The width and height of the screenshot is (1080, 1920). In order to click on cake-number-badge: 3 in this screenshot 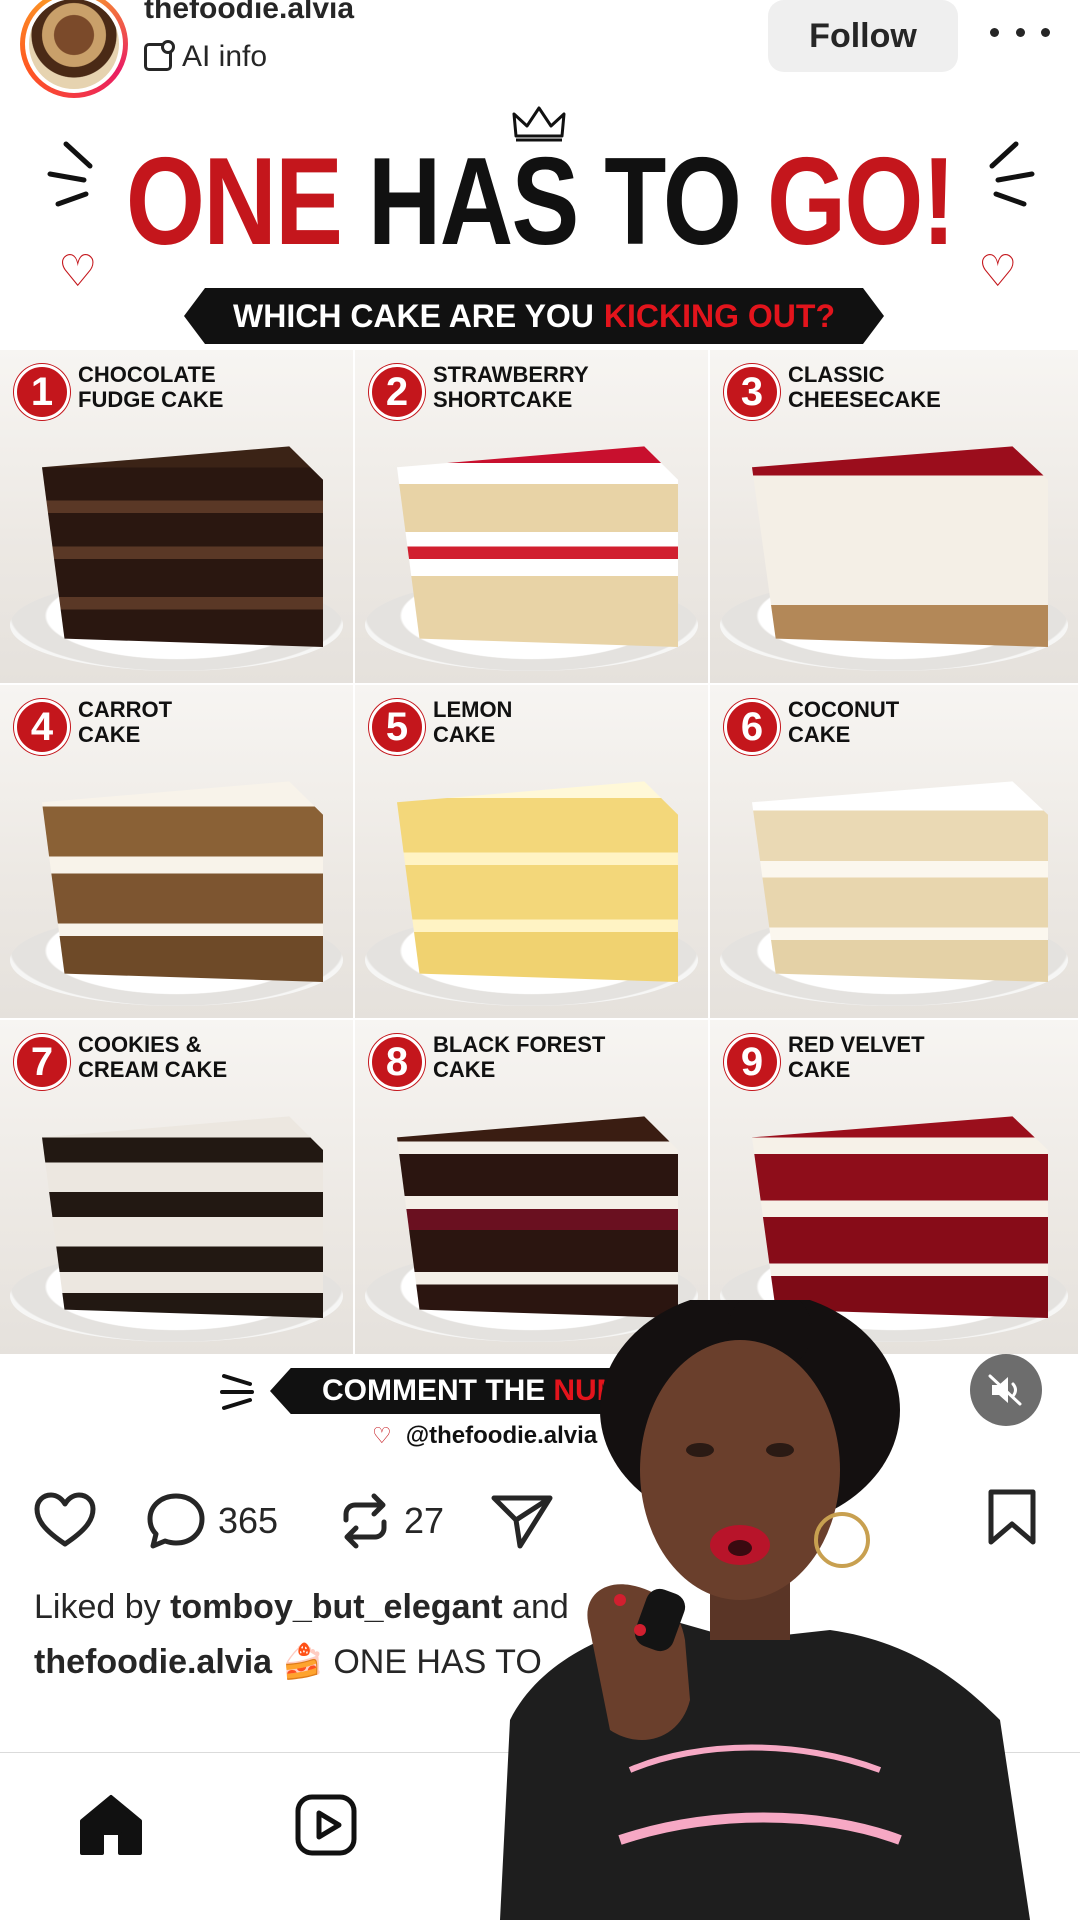, I will do `click(752, 392)`.